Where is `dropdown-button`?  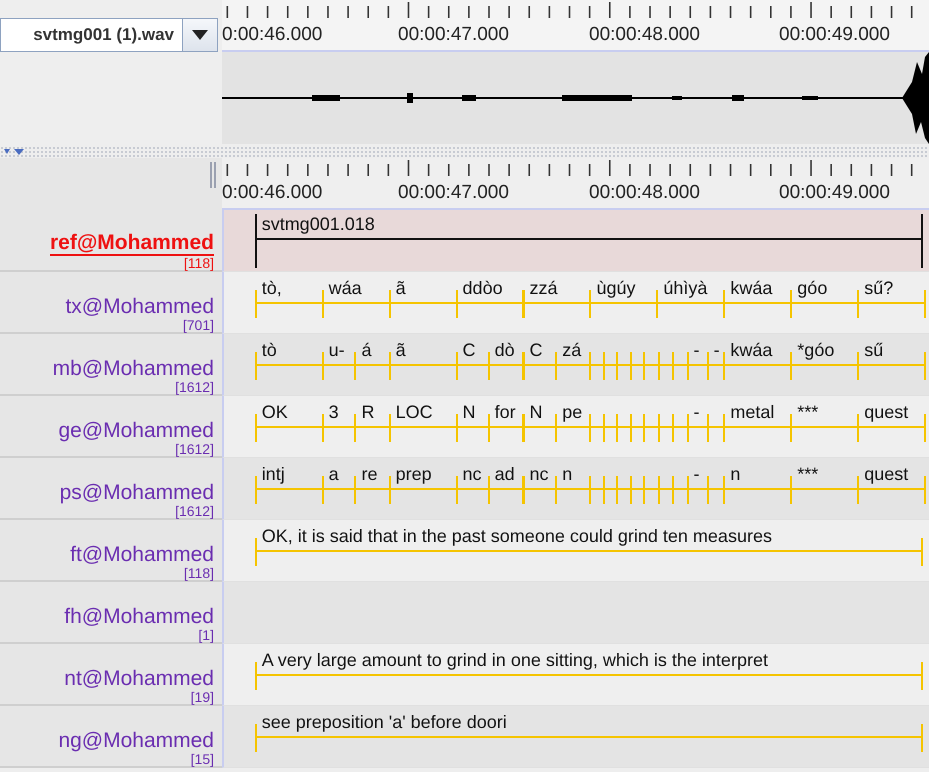
dropdown-button is located at coordinates (200, 35).